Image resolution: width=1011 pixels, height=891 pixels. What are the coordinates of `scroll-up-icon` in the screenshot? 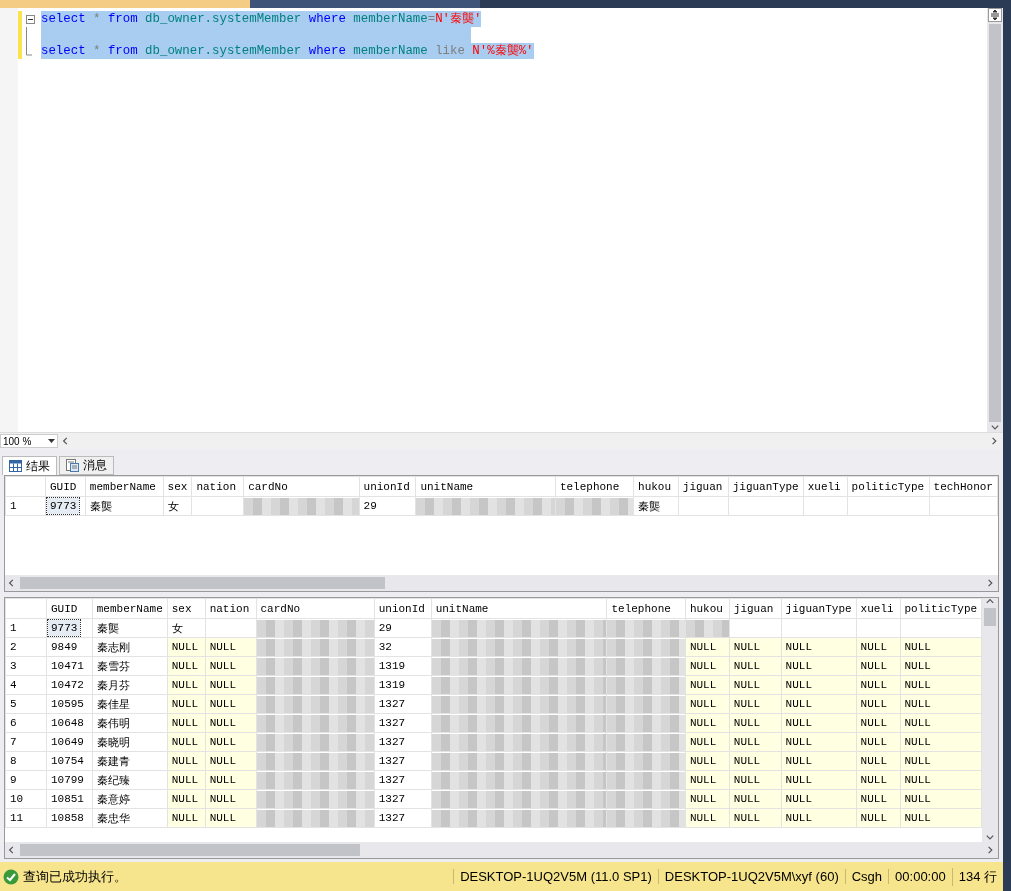 It's located at (990, 602).